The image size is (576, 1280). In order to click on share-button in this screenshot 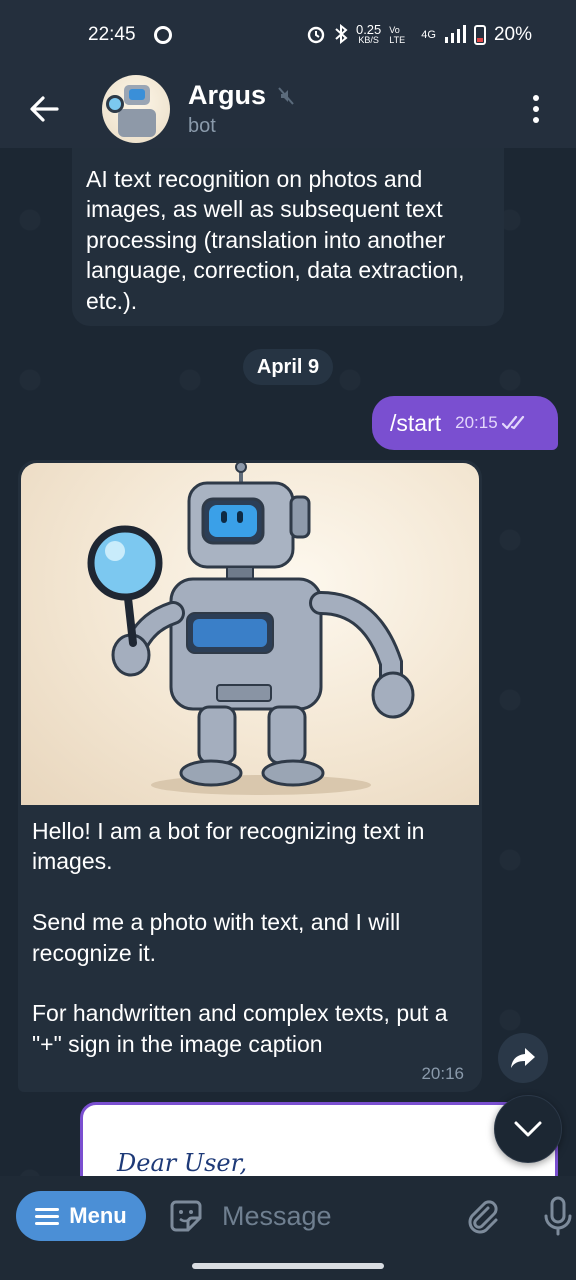, I will do `click(523, 1058)`.